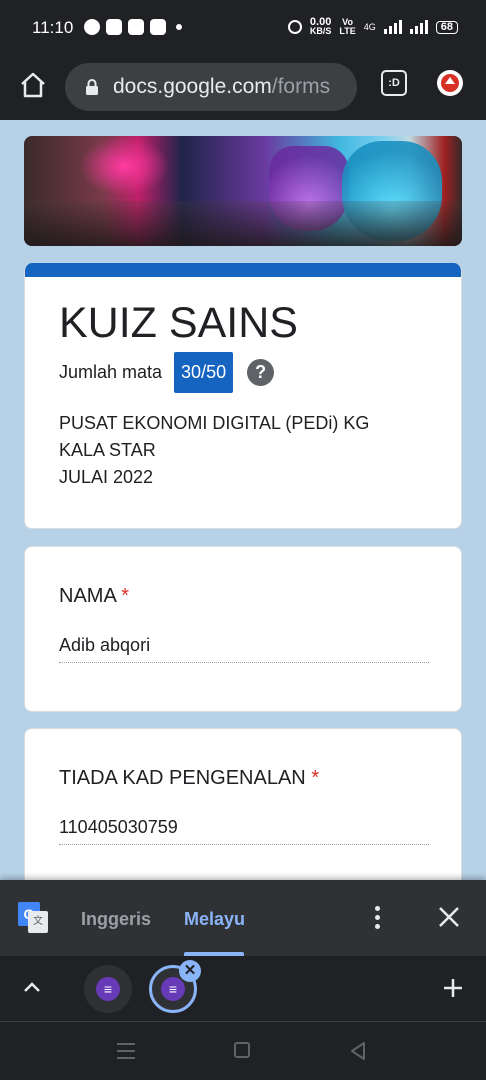 This screenshot has height=1080, width=486. I want to click on translate-bar: G 文 Inggeris Melayu, so click(243, 918).